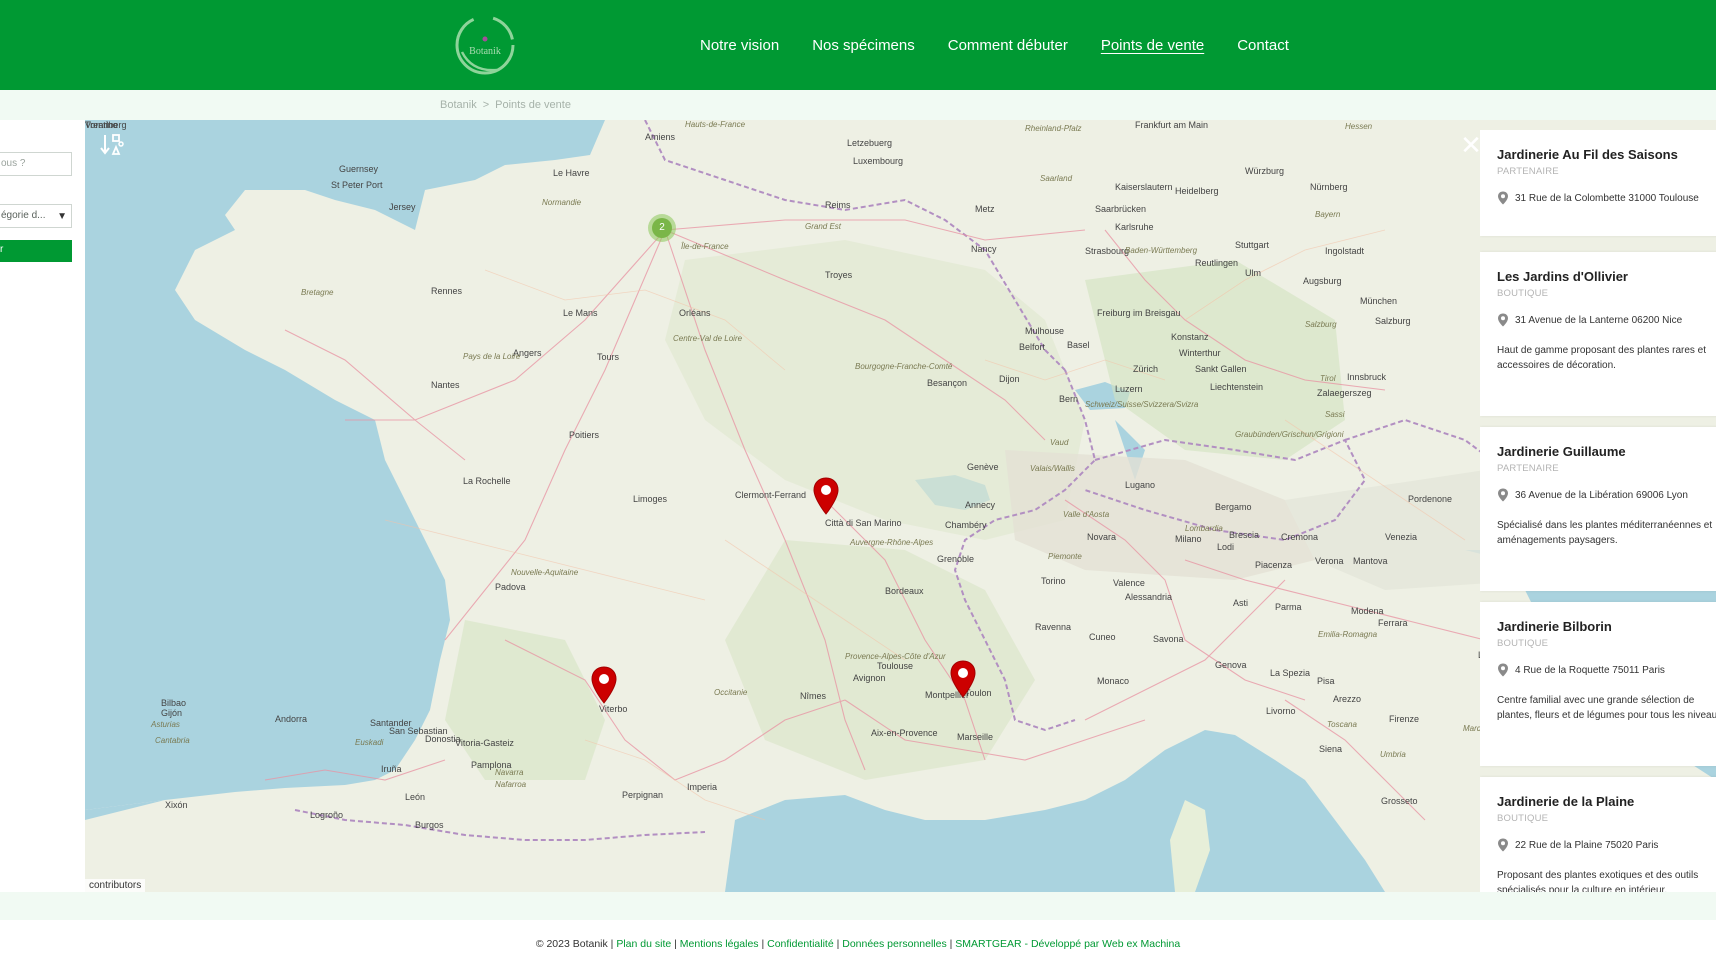  What do you see at coordinates (1067, 944) in the screenshot?
I see `footer-link-4: SMARTGEAR - Développé par Web ex Machina` at bounding box center [1067, 944].